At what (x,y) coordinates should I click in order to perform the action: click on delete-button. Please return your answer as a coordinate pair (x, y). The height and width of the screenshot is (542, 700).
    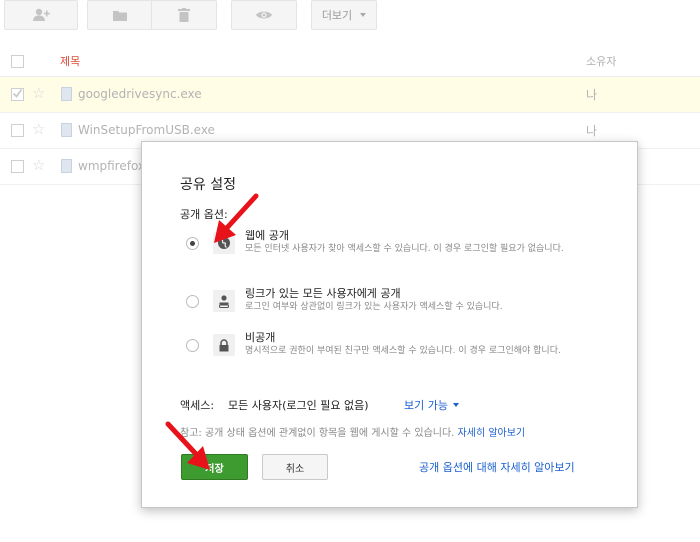
    Looking at the image, I should click on (184, 15).